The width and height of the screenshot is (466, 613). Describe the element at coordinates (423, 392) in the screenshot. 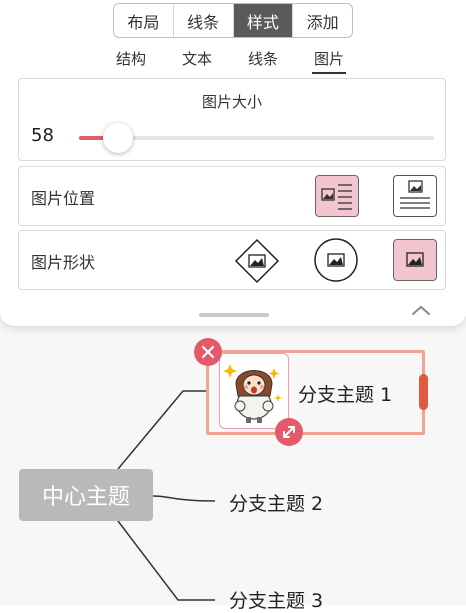

I see `branch-drag-handle` at that location.